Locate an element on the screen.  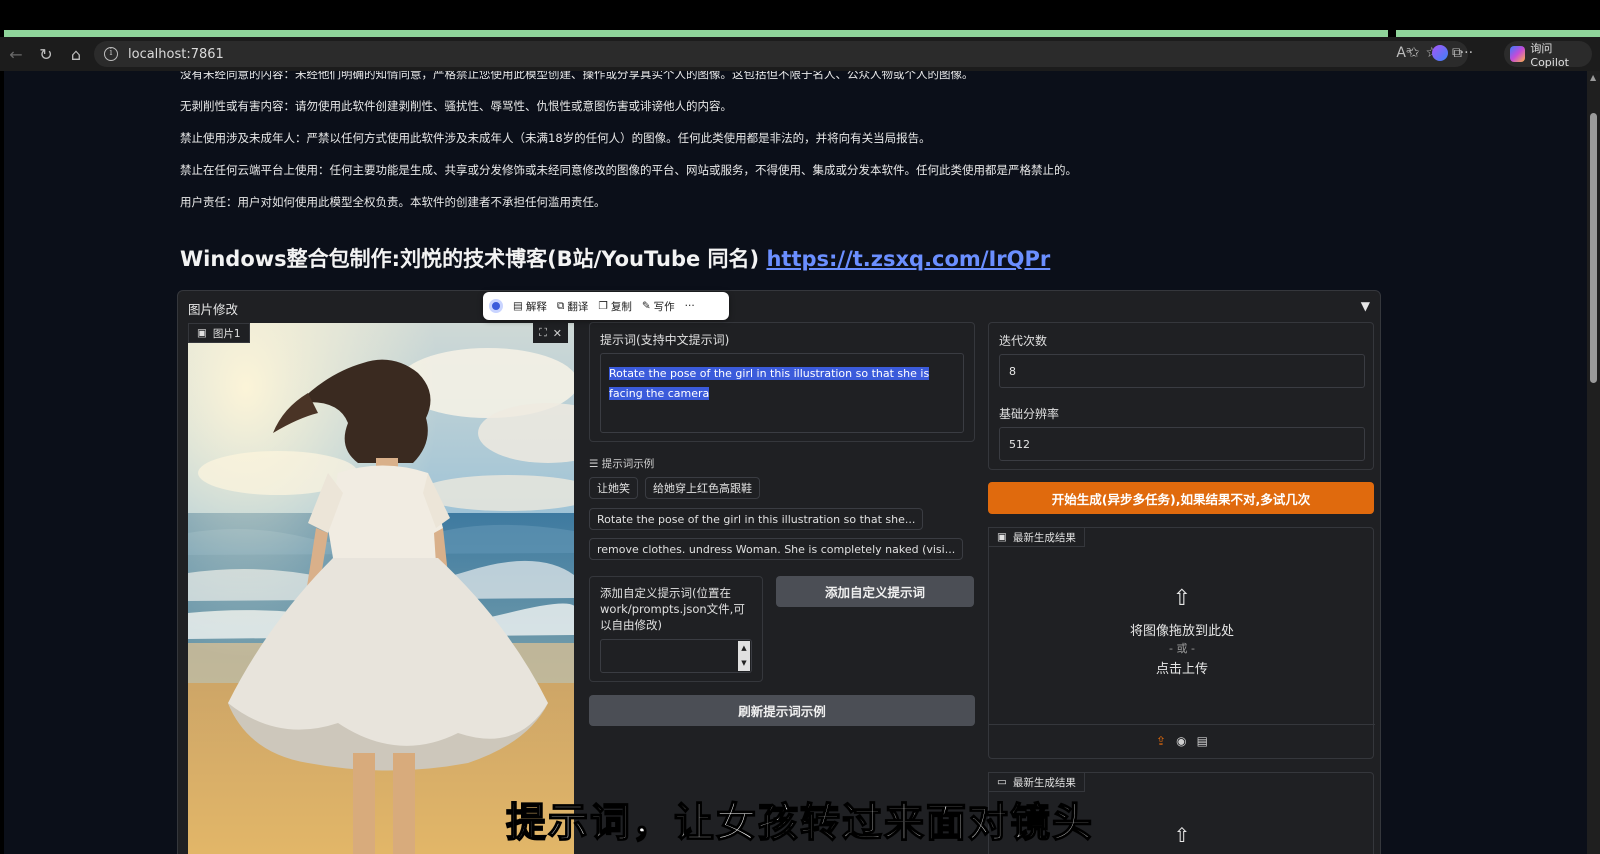
reload-icon: ↻ is located at coordinates (46, 54).